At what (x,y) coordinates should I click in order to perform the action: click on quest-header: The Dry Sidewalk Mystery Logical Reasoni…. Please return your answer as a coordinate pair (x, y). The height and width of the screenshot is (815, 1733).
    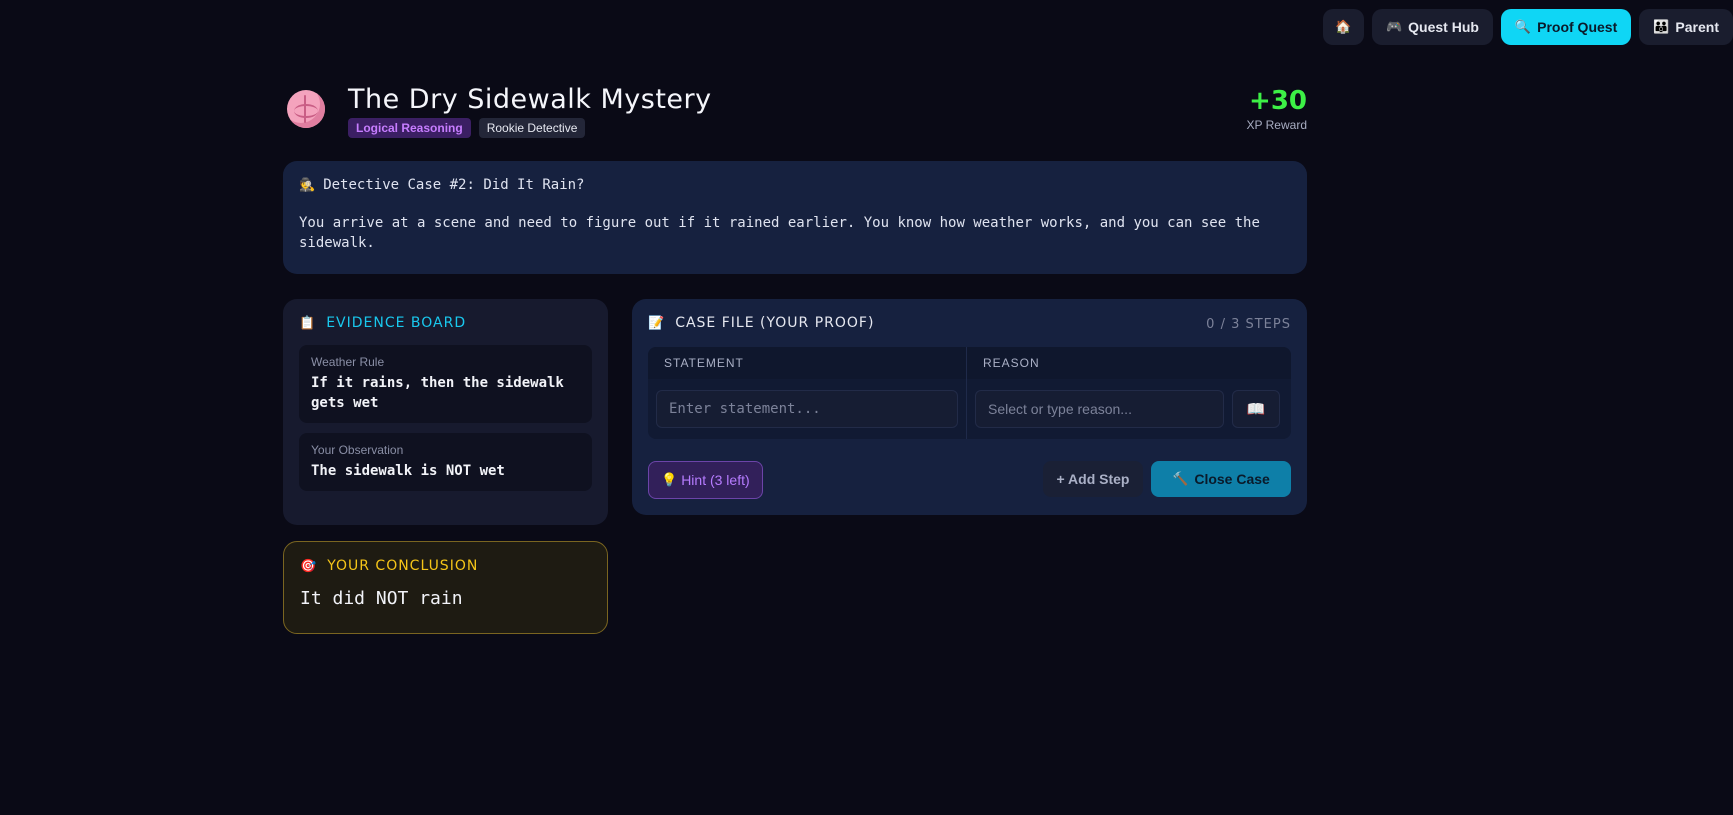
    Looking at the image, I should click on (795, 114).